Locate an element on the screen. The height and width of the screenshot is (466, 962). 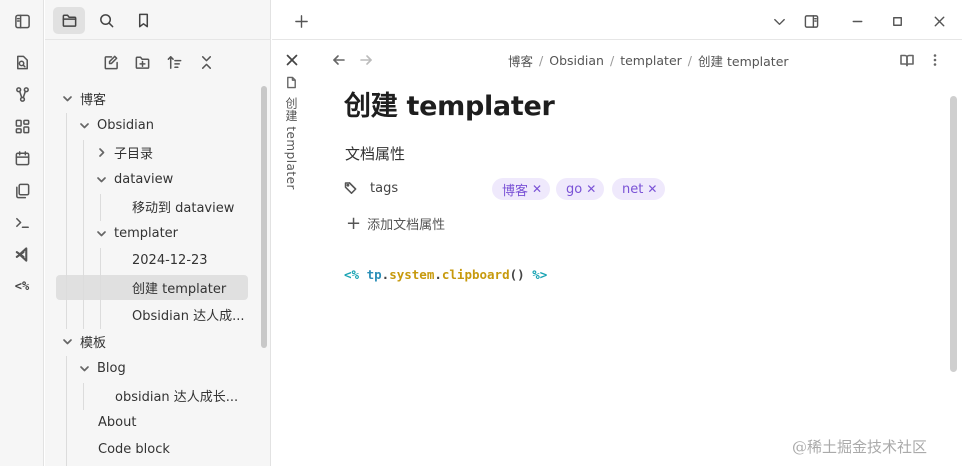
tags-icon is located at coordinates (353, 189).